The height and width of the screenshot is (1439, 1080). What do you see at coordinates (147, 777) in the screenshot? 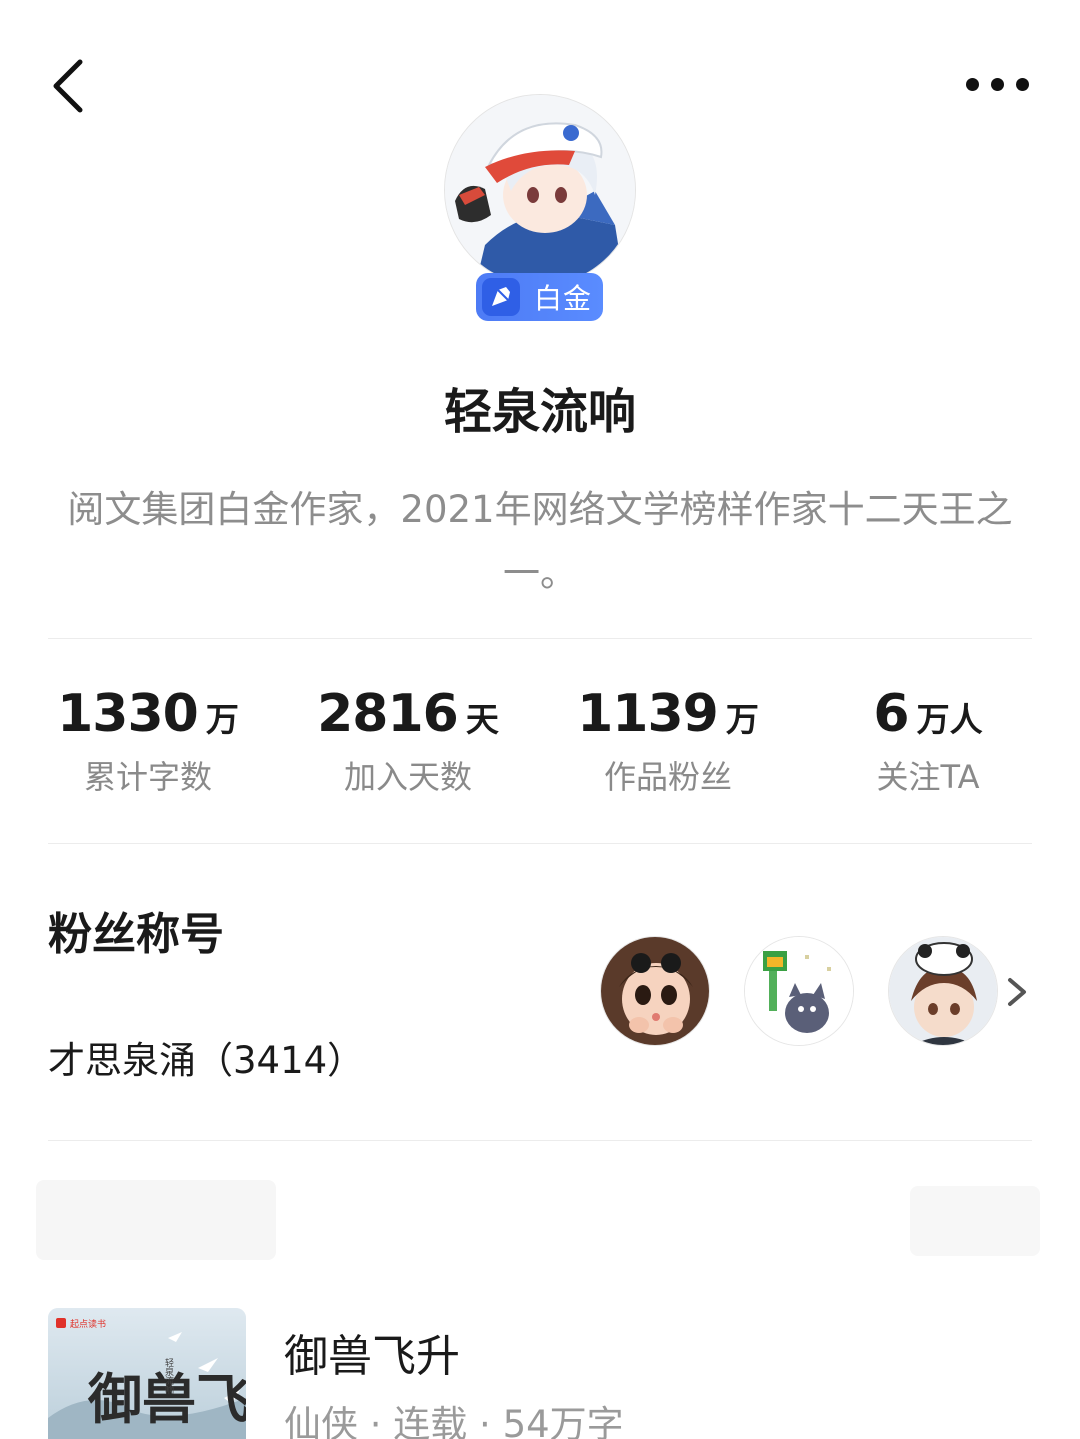
I see `stat-label: 累计字数` at bounding box center [147, 777].